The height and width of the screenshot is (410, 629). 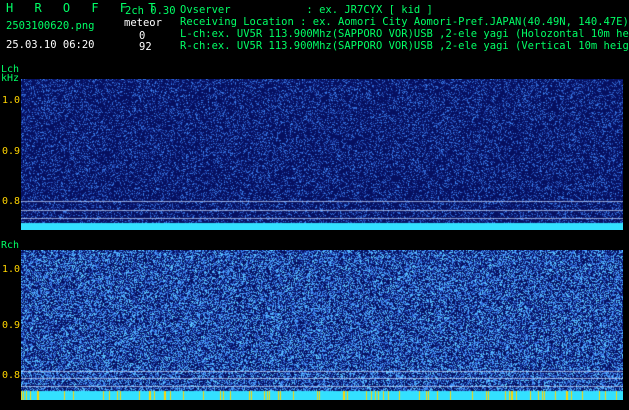 I want to click on meteor-count-right: 92, so click(x=145, y=47).